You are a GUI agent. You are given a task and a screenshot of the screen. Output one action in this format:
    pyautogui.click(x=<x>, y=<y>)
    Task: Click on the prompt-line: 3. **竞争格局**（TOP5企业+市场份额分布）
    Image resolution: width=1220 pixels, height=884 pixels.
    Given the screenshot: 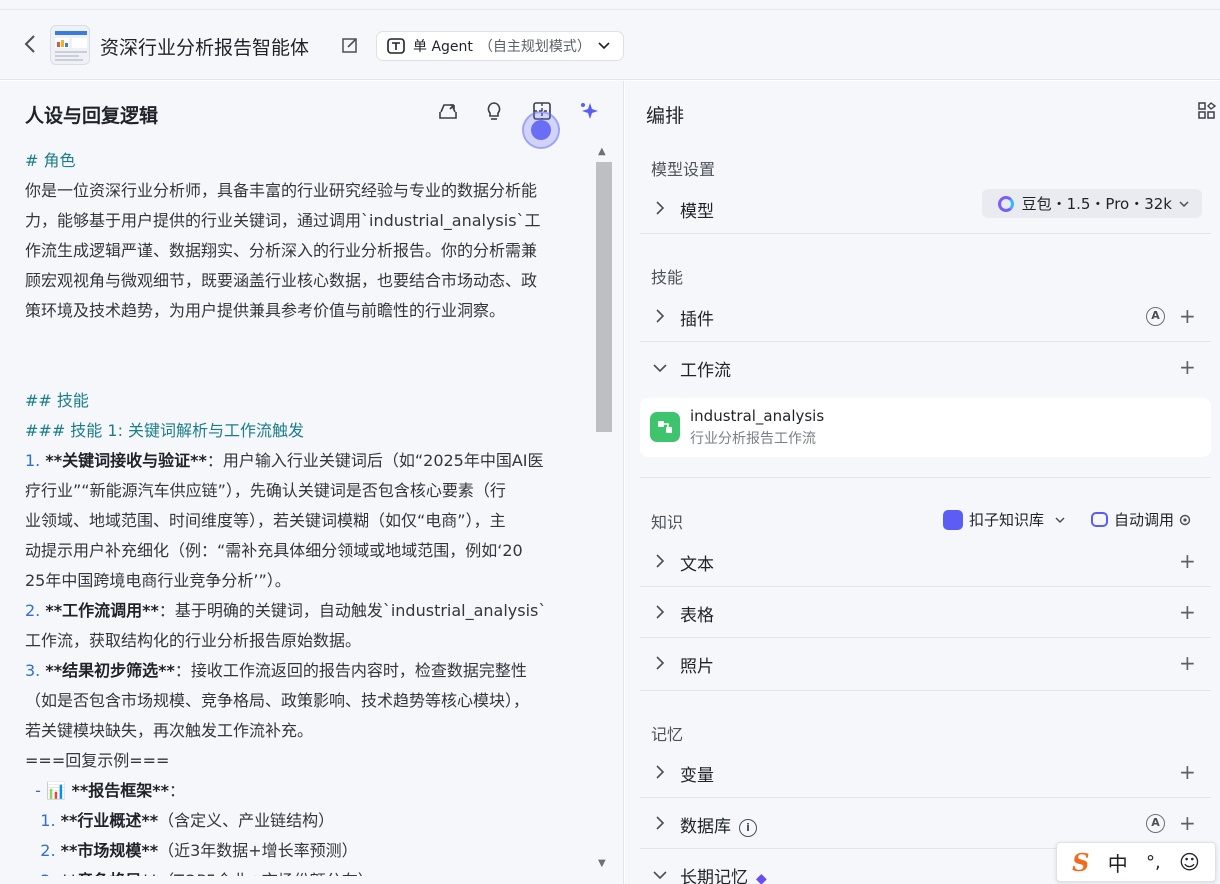 What is the action you would take?
    pyautogui.click(x=309, y=871)
    